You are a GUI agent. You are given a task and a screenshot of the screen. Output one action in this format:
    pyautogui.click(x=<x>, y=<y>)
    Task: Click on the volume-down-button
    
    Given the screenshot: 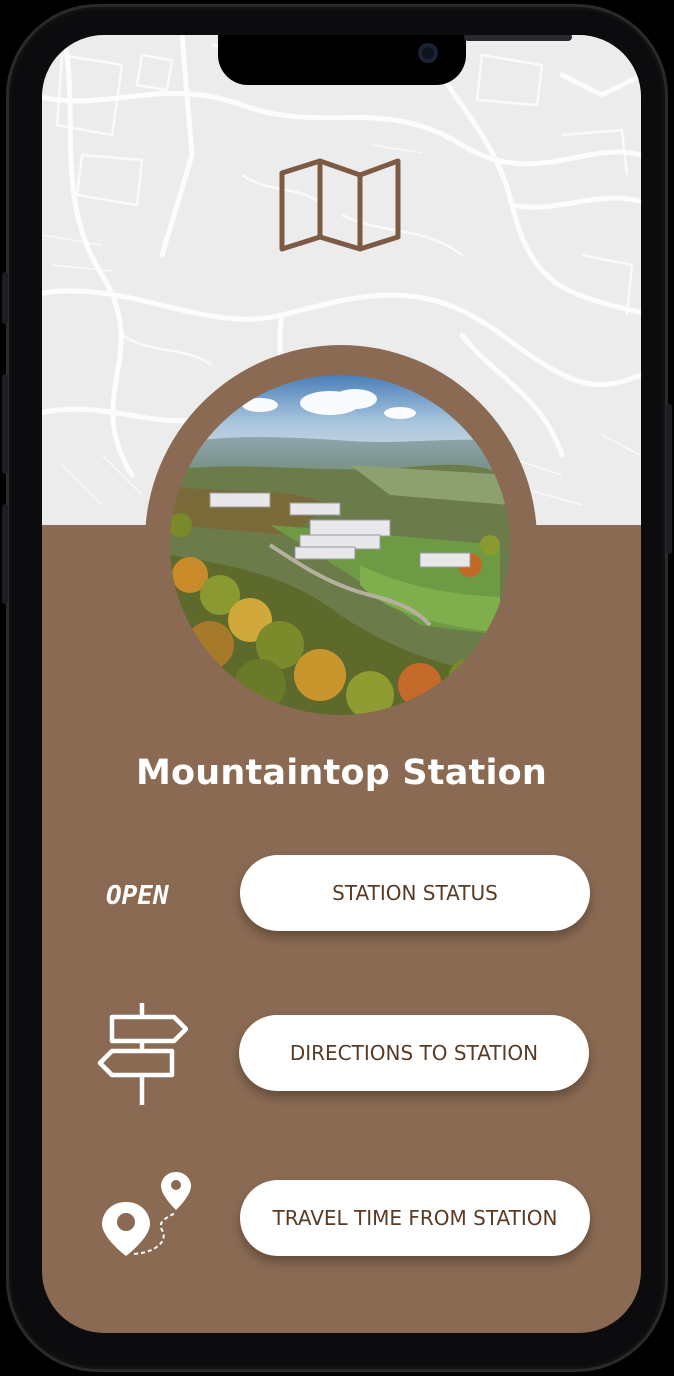 What is the action you would take?
    pyautogui.click(x=5, y=554)
    